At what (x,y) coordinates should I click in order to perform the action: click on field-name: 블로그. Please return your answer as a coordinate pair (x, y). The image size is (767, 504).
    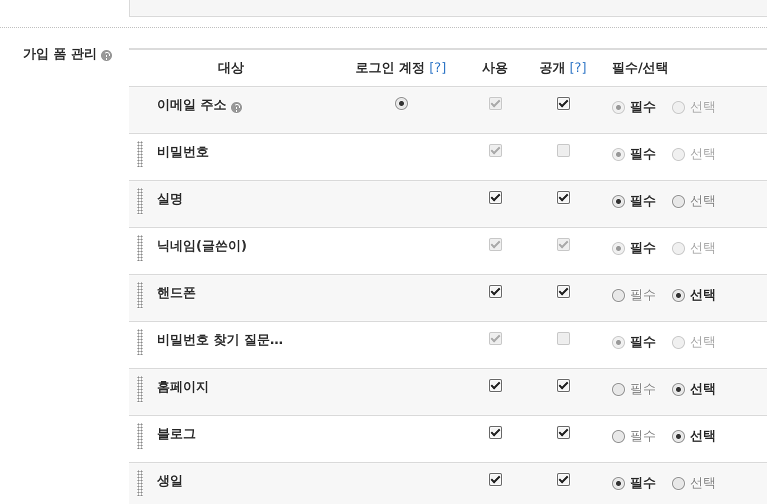
    Looking at the image, I should click on (176, 434).